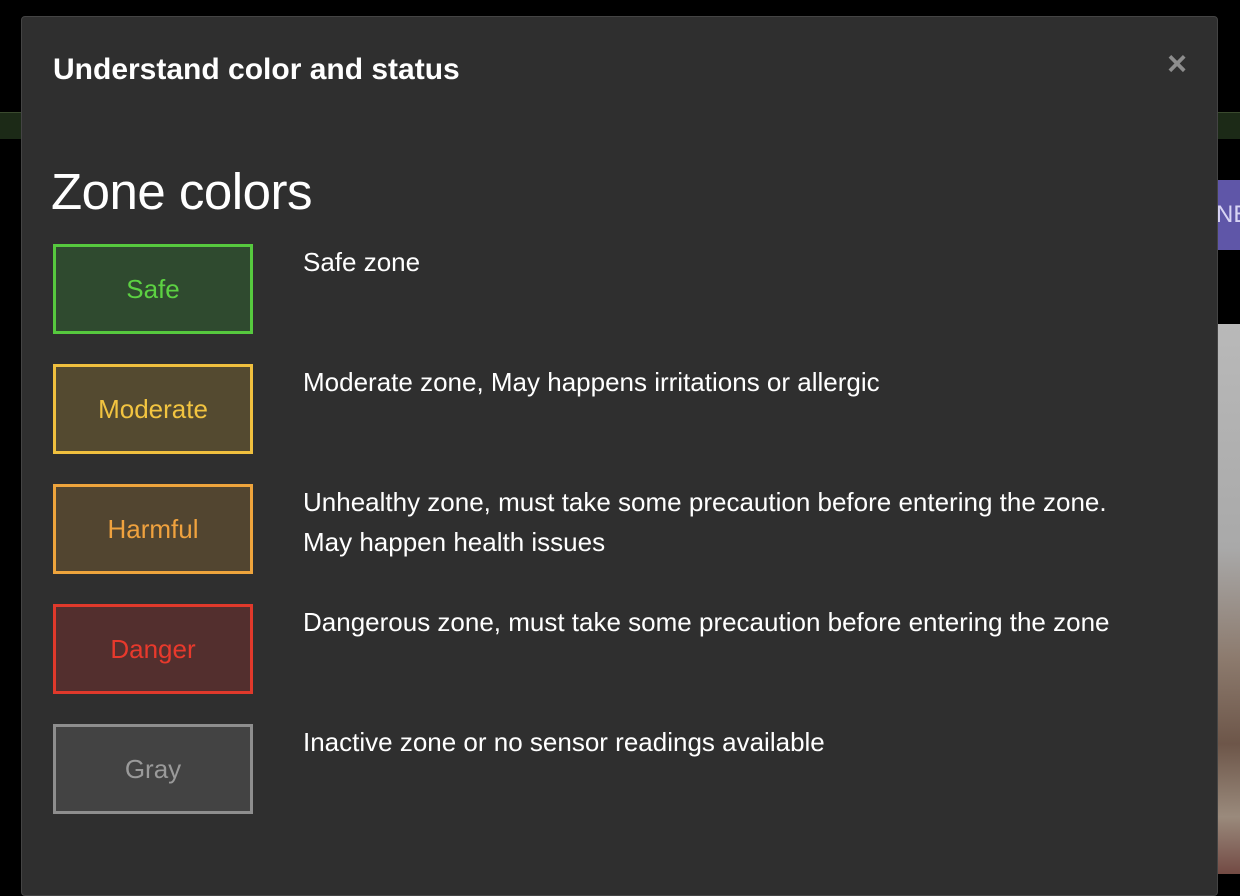 Image resolution: width=1240 pixels, height=896 pixels. What do you see at coordinates (1228, 599) in the screenshot?
I see `background-image` at bounding box center [1228, 599].